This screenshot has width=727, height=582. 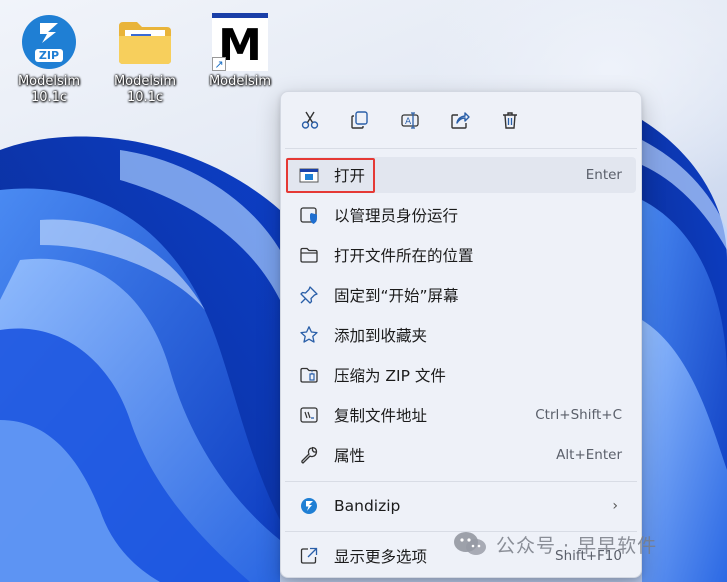 I want to click on copy-icon, so click(x=359, y=120).